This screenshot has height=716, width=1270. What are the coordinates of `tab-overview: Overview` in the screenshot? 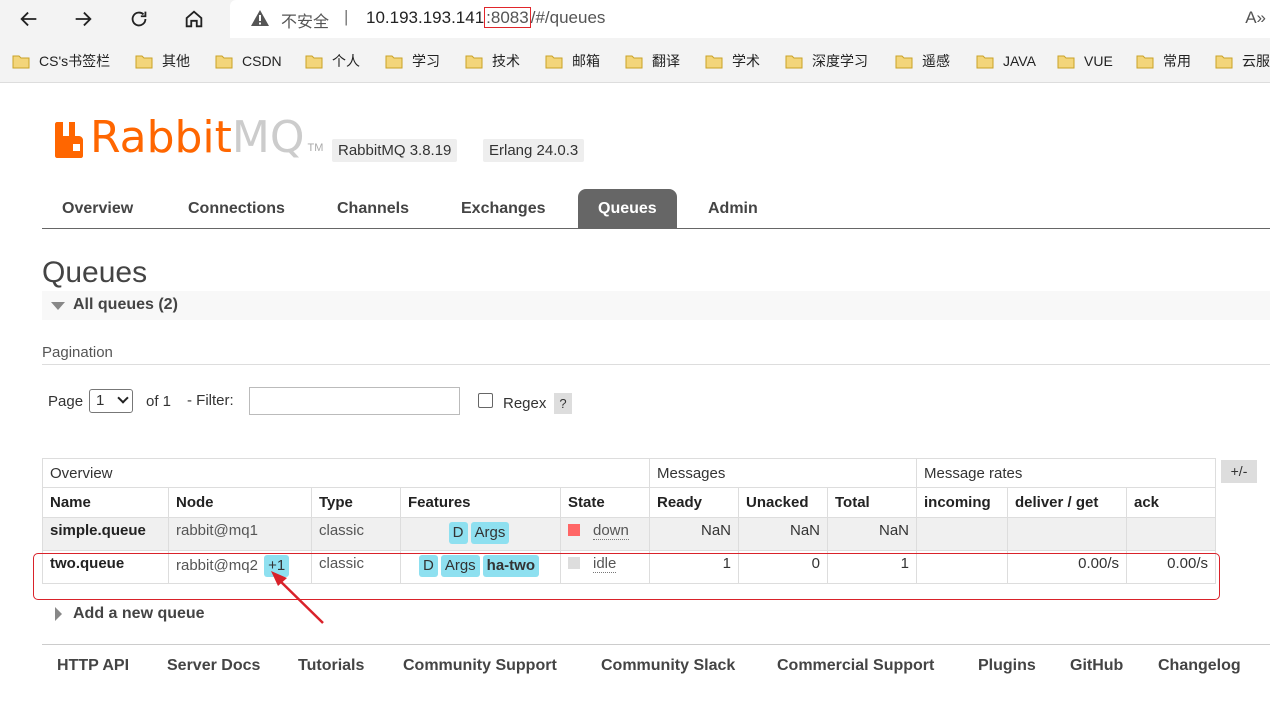 It's located at (97, 208).